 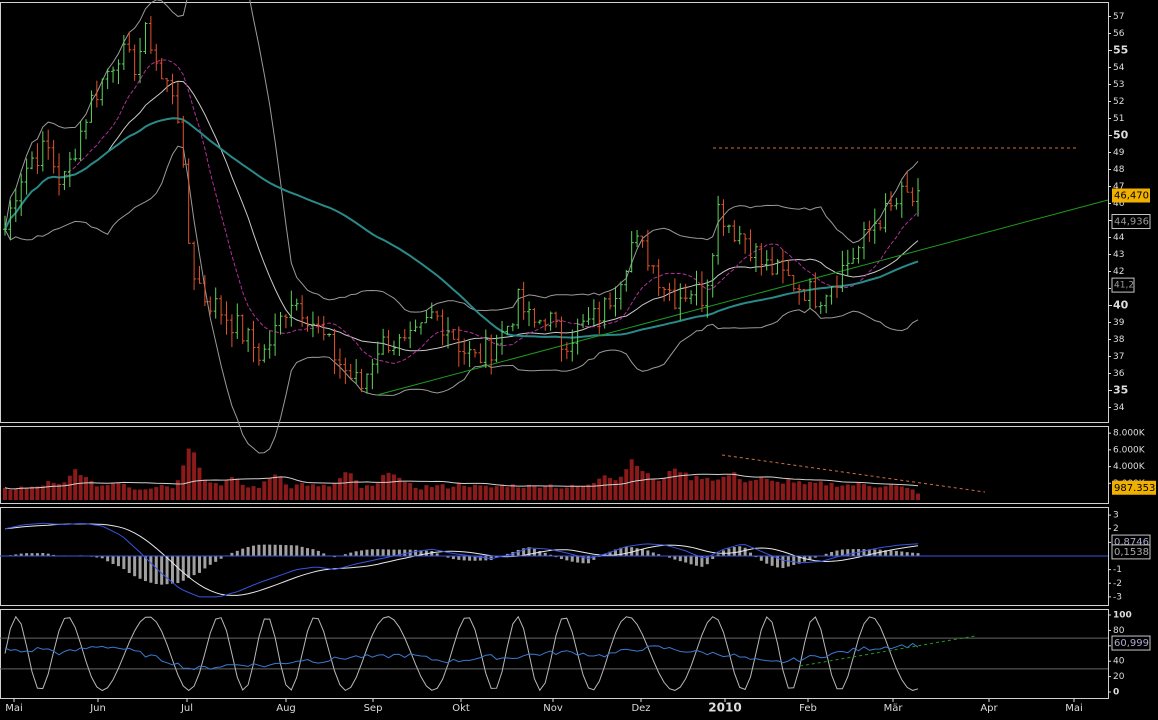 I want to click on volume-tick-label: 6.000K, so click(x=1129, y=450).